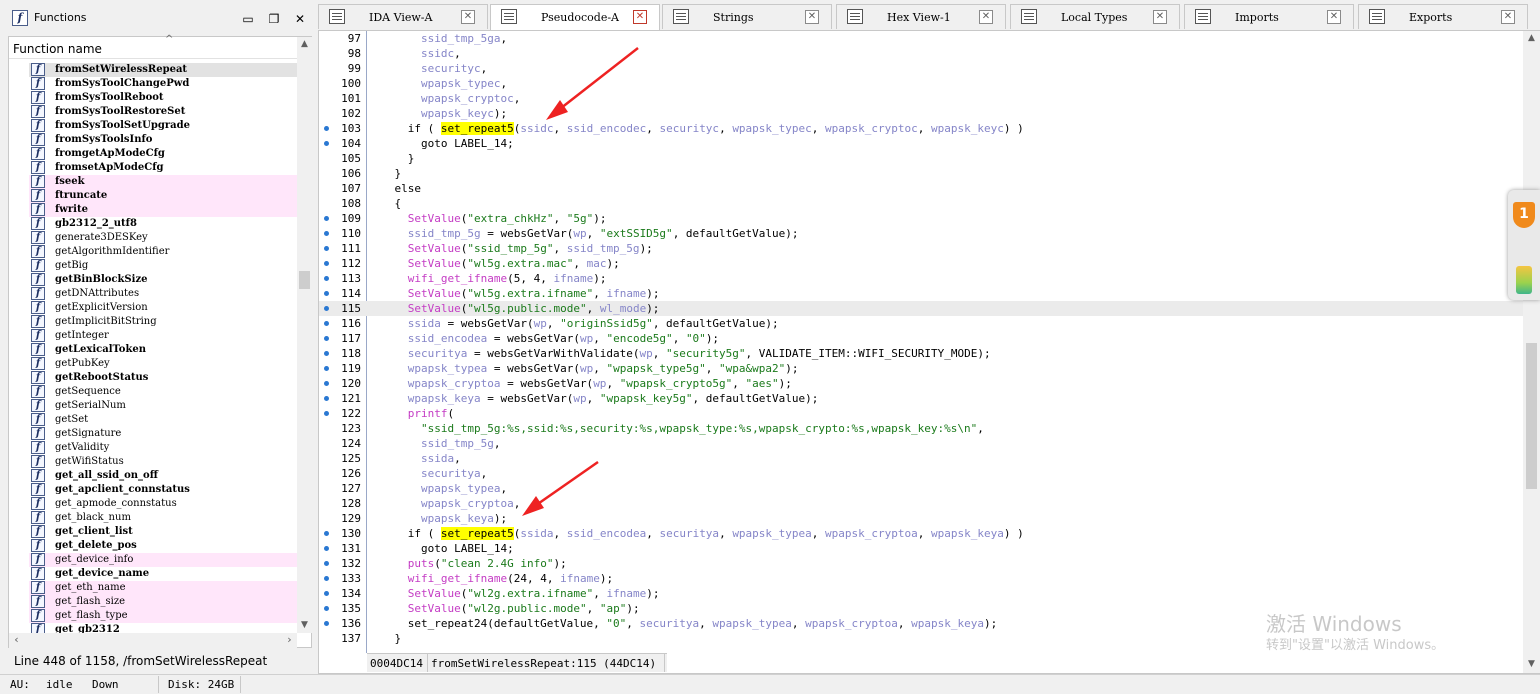 The image size is (1540, 694). Describe the element at coordinates (163, 504) in the screenshot. I see `function-list-item: f get_apmode_connstatus` at that location.